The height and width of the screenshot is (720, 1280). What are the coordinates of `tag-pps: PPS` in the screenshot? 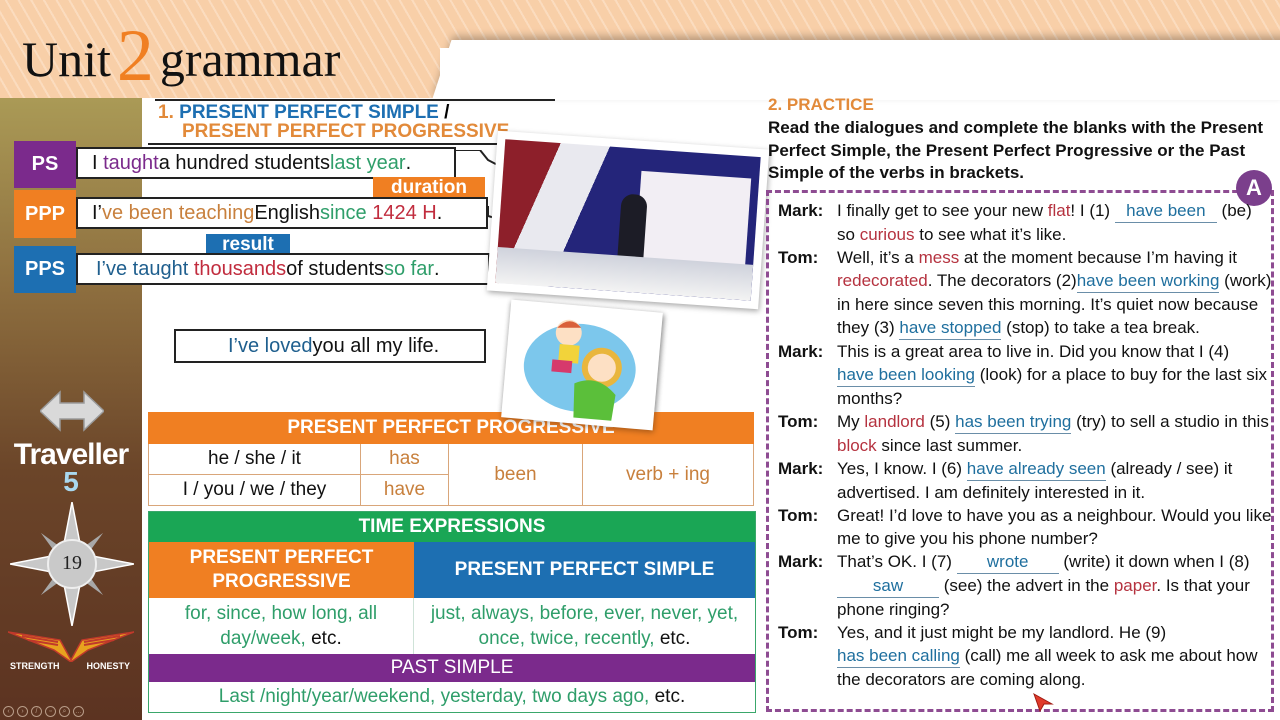 It's located at (45, 269).